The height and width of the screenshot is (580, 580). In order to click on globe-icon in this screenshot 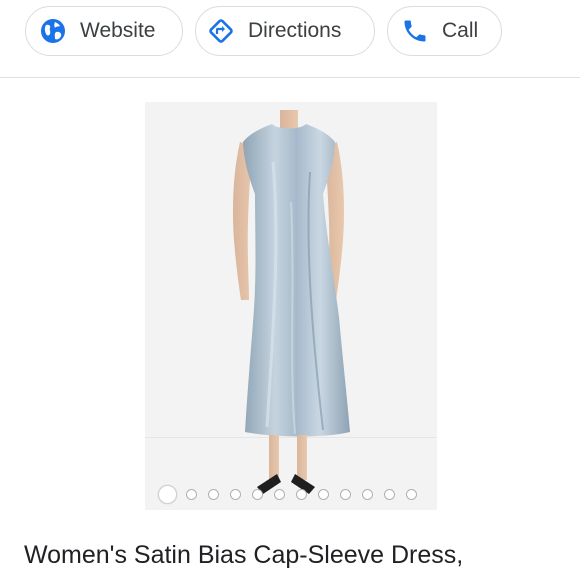, I will do `click(53, 31)`.